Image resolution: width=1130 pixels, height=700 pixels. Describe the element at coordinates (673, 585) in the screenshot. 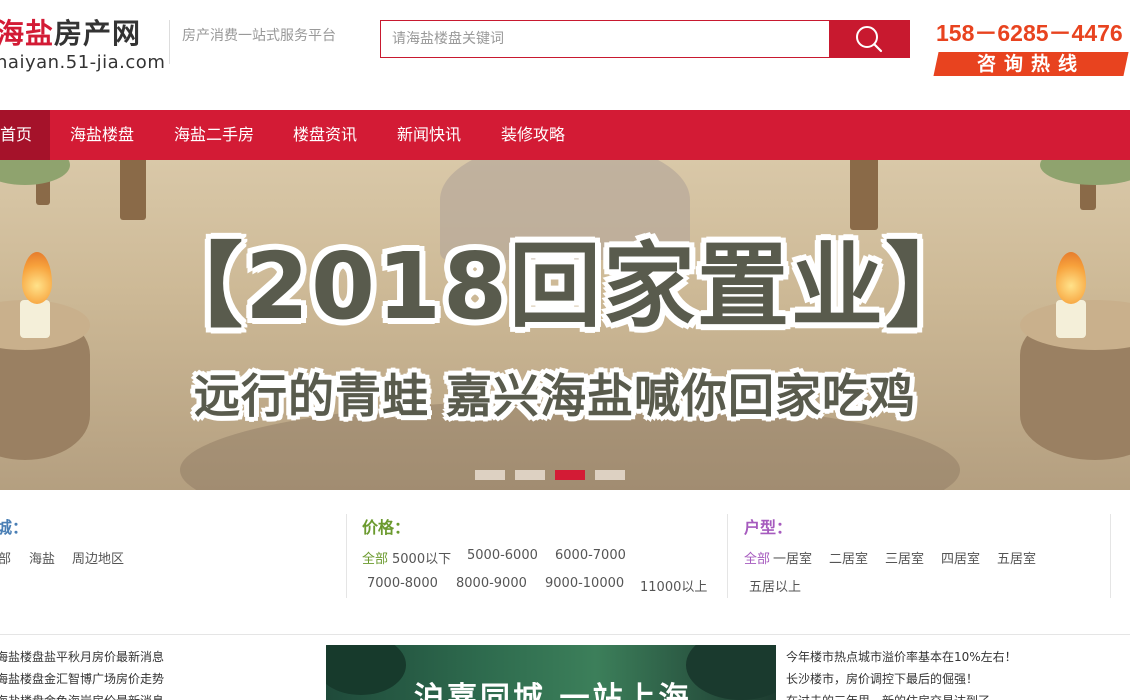

I see `filter-price-option: 11000以上` at that location.